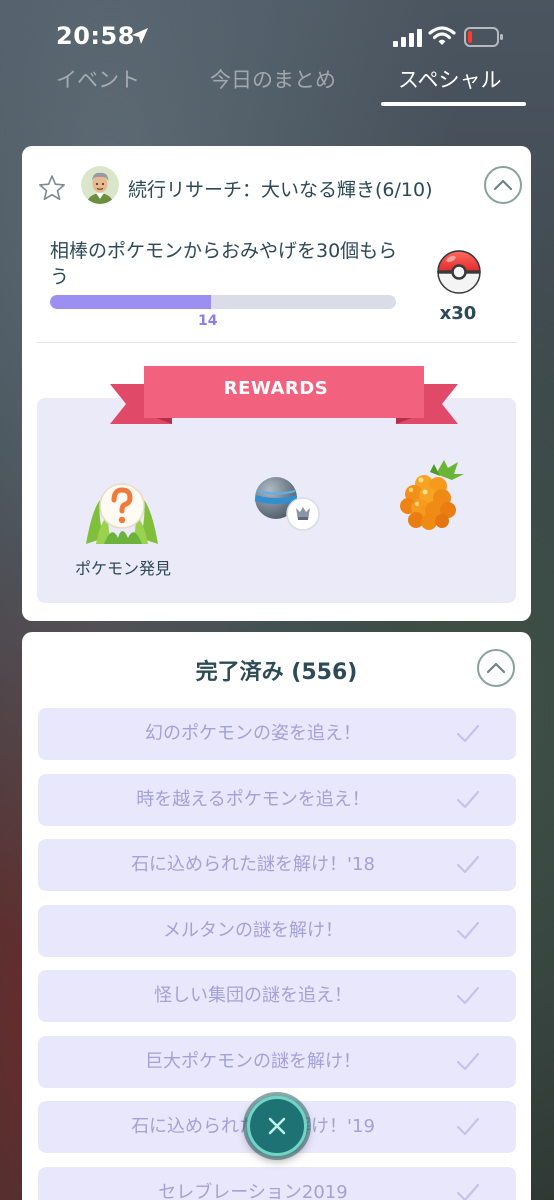 This screenshot has width=554, height=1200. Describe the element at coordinates (432, 495) in the screenshot. I see `golden-razz-berry-icon` at that location.